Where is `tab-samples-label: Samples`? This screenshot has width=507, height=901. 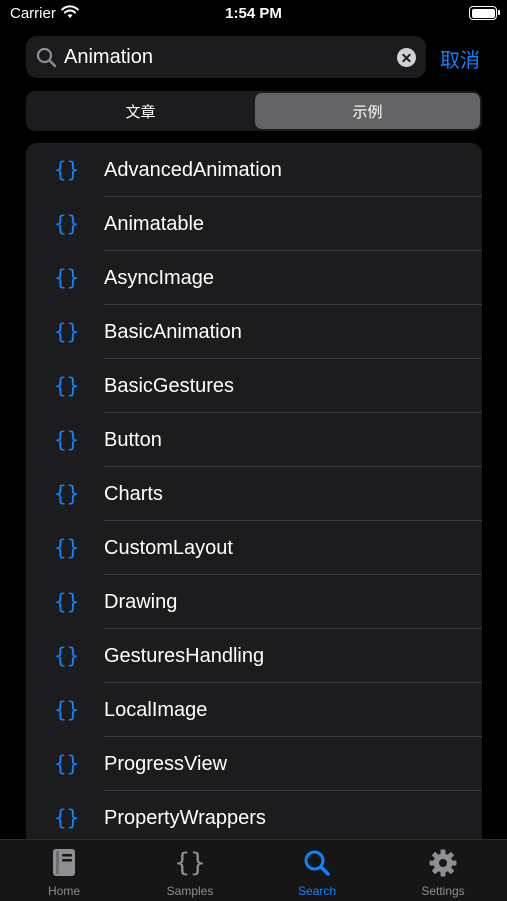 tab-samples-label: Samples is located at coordinates (190, 891).